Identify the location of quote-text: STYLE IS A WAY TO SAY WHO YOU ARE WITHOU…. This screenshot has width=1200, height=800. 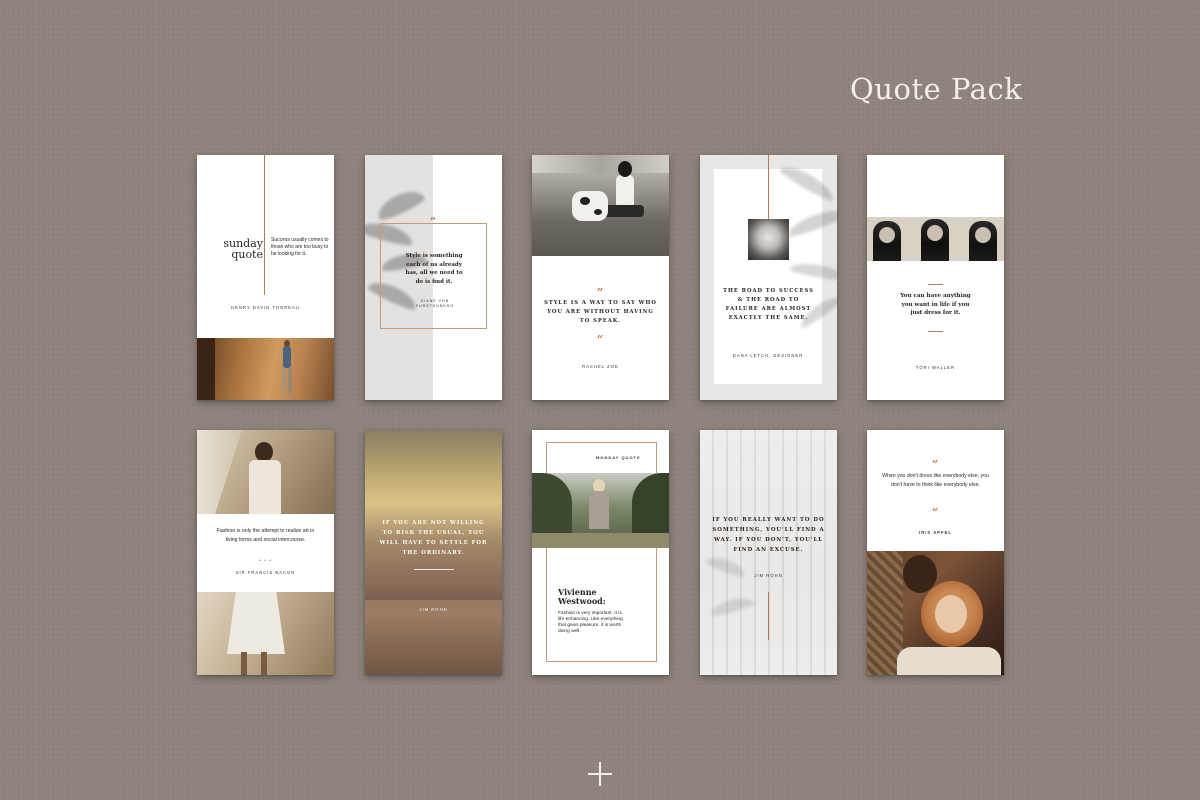
(600, 312).